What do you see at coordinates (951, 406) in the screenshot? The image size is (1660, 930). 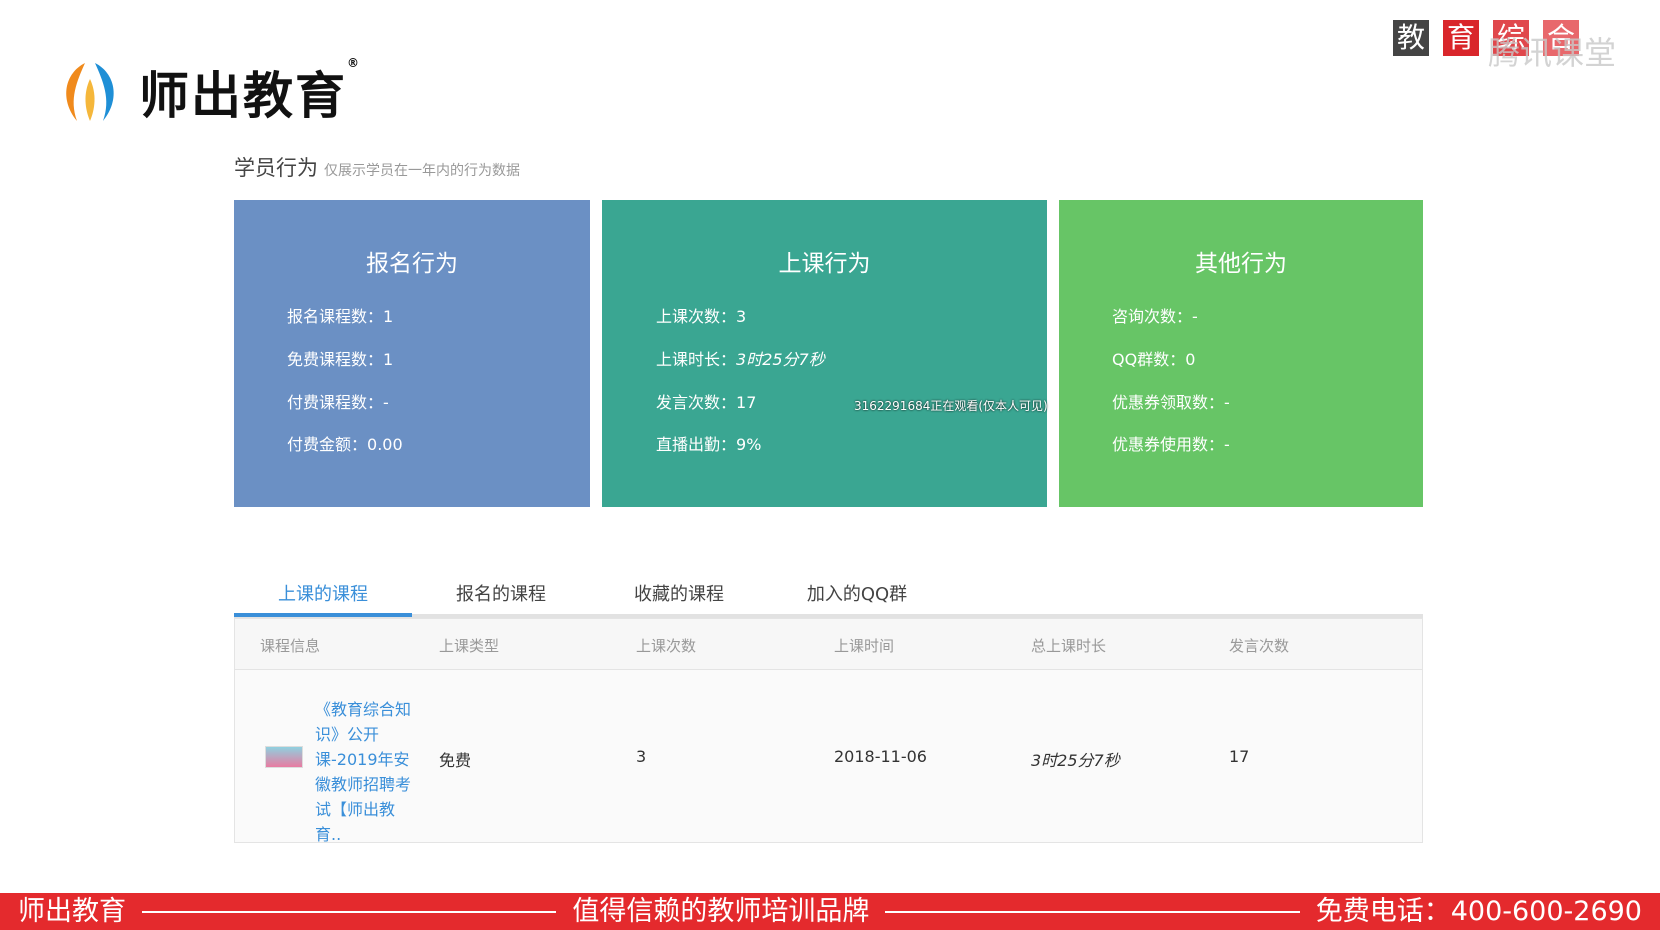 I see `viewer-overlay: 3162291684正在观看(仅本人可见)` at bounding box center [951, 406].